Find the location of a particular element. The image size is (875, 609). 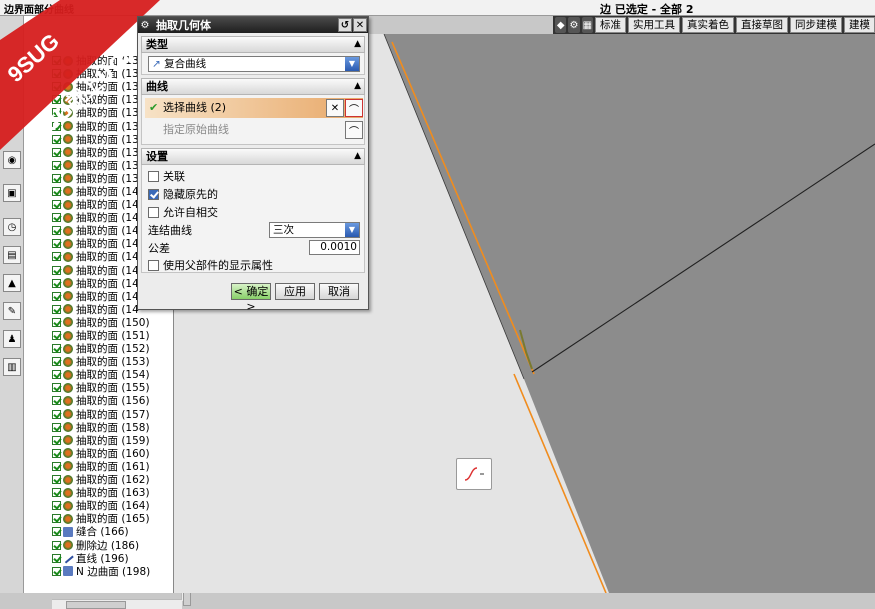

hide-original-checkbox is located at coordinates (153, 194).